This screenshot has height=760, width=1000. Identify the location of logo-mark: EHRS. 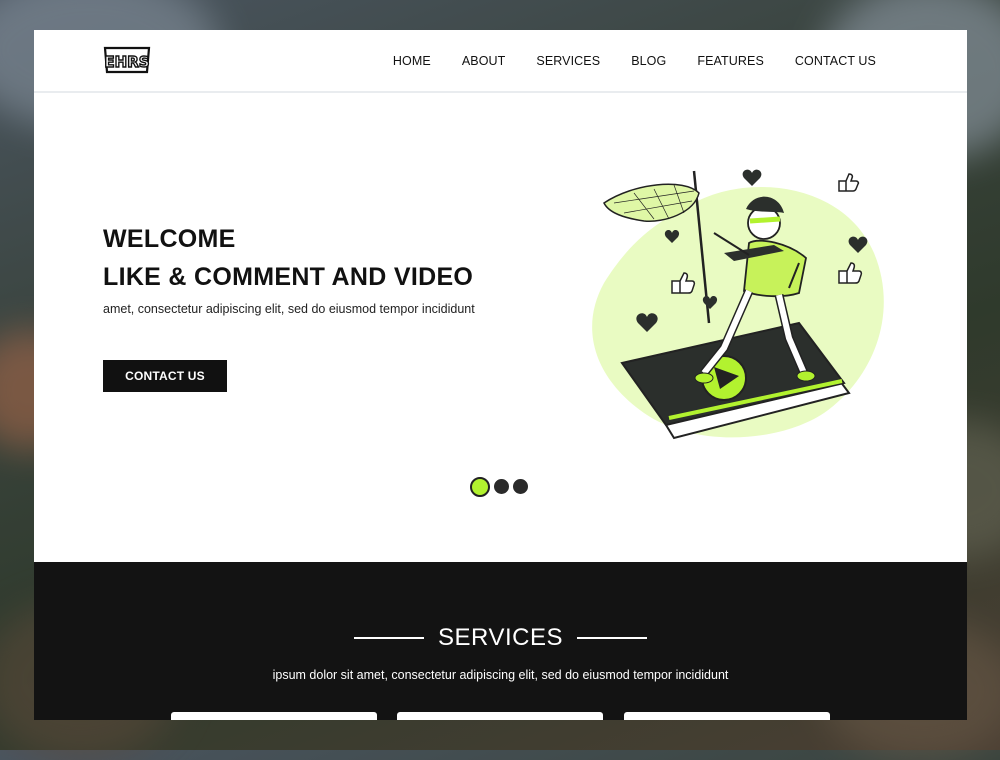
(127, 60).